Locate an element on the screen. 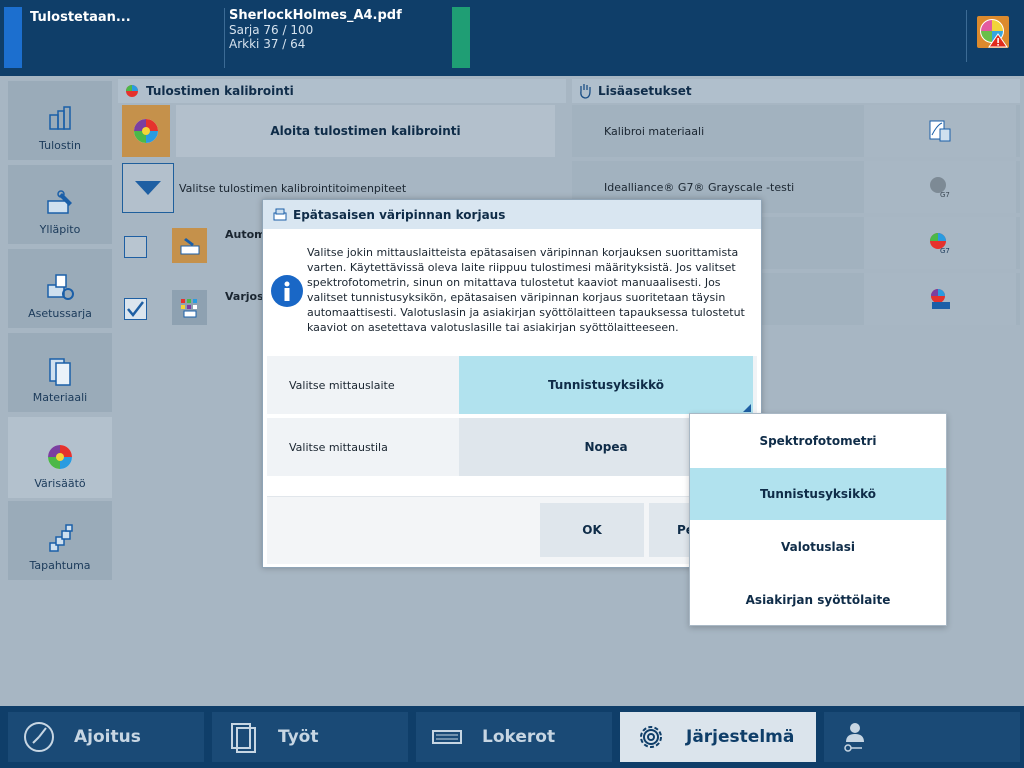  sidebar-item-preset: Asetussarja is located at coordinates (60, 288).